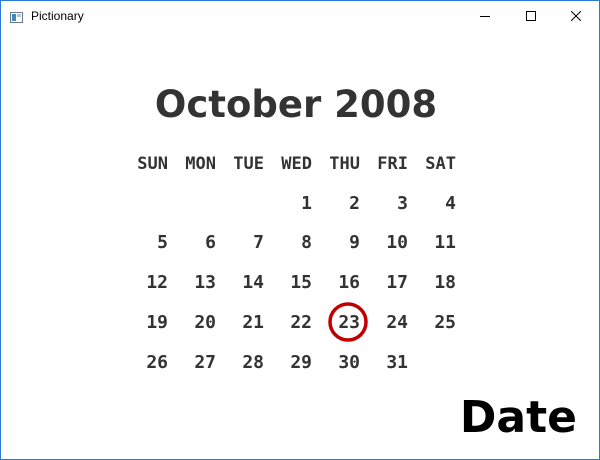 This screenshot has height=460, width=600. I want to click on calendar-day: 13, so click(205, 282).